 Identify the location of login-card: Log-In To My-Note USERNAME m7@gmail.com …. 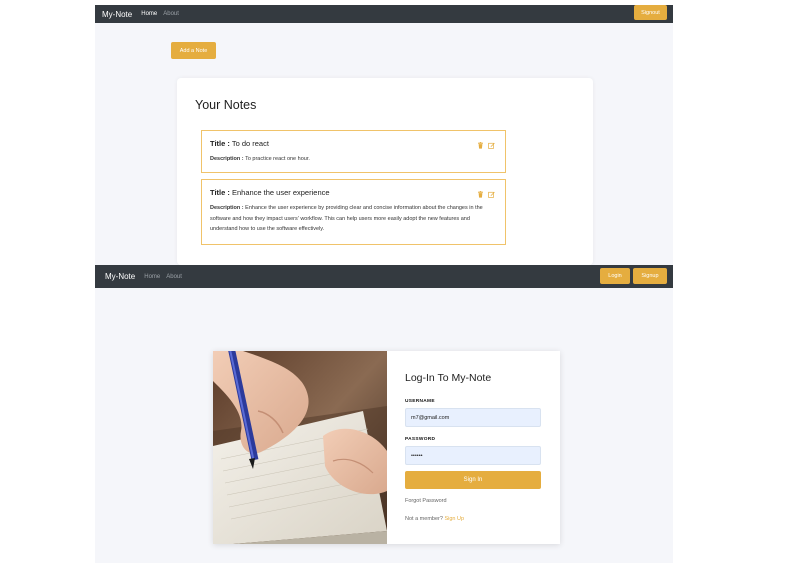
(386, 447).